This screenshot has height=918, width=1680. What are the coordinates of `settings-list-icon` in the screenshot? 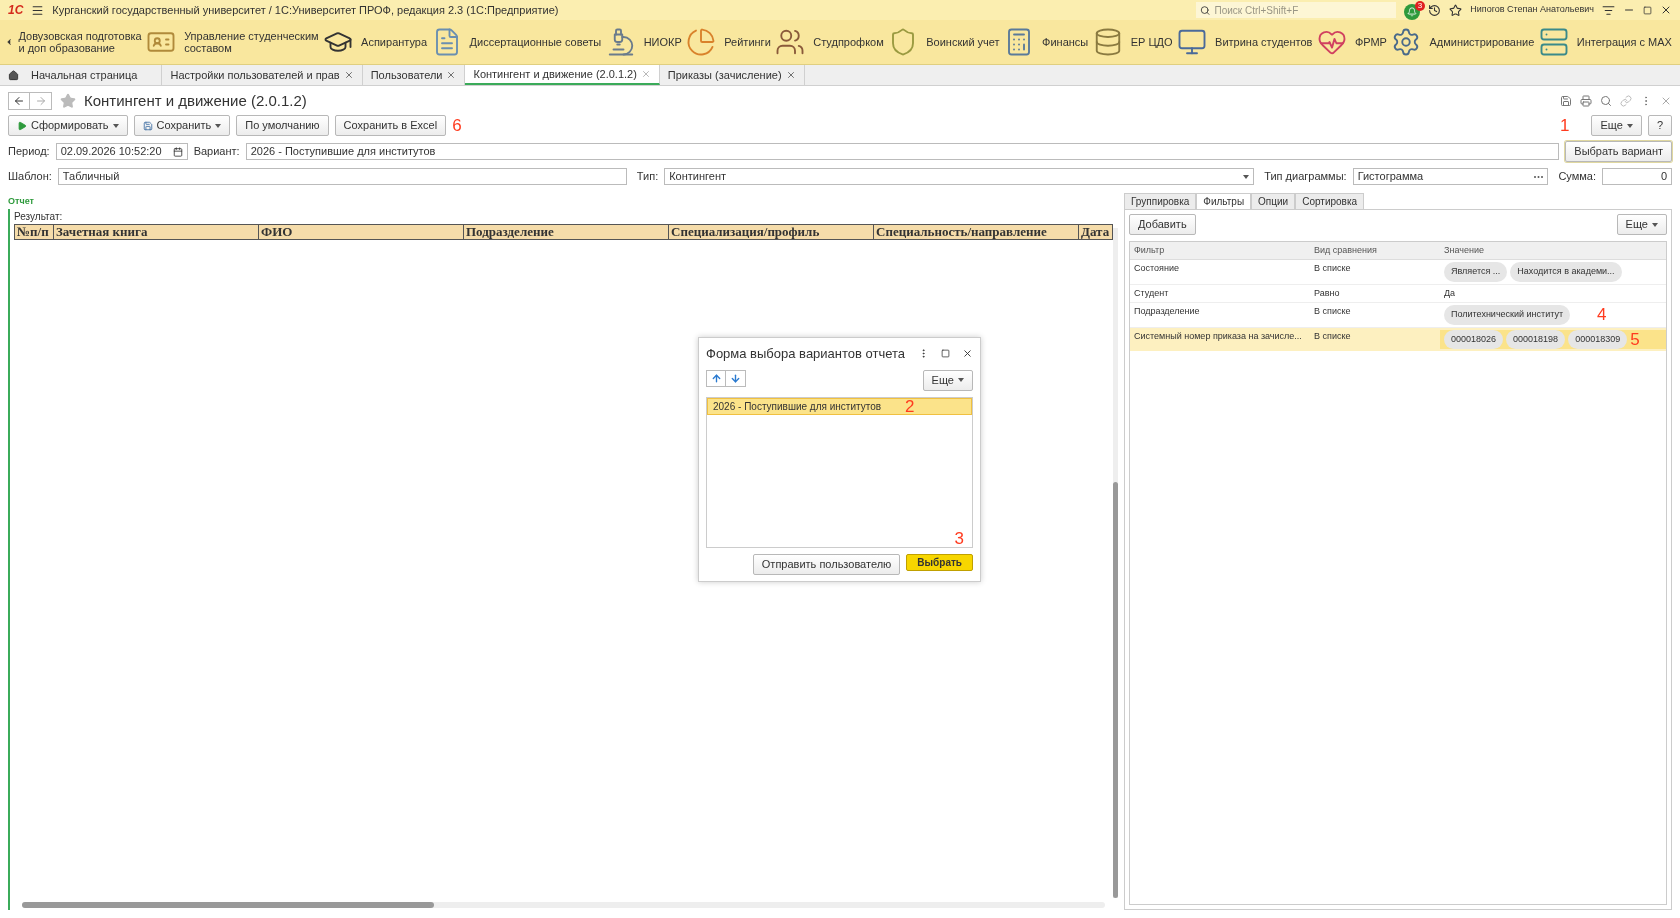 It's located at (1608, 10).